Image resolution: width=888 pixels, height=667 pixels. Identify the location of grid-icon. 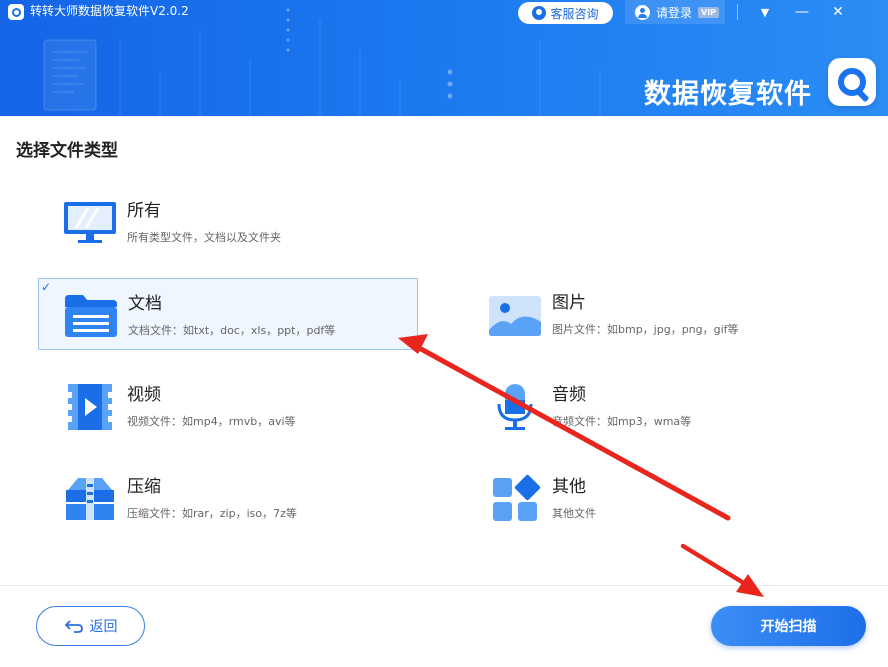
(515, 499).